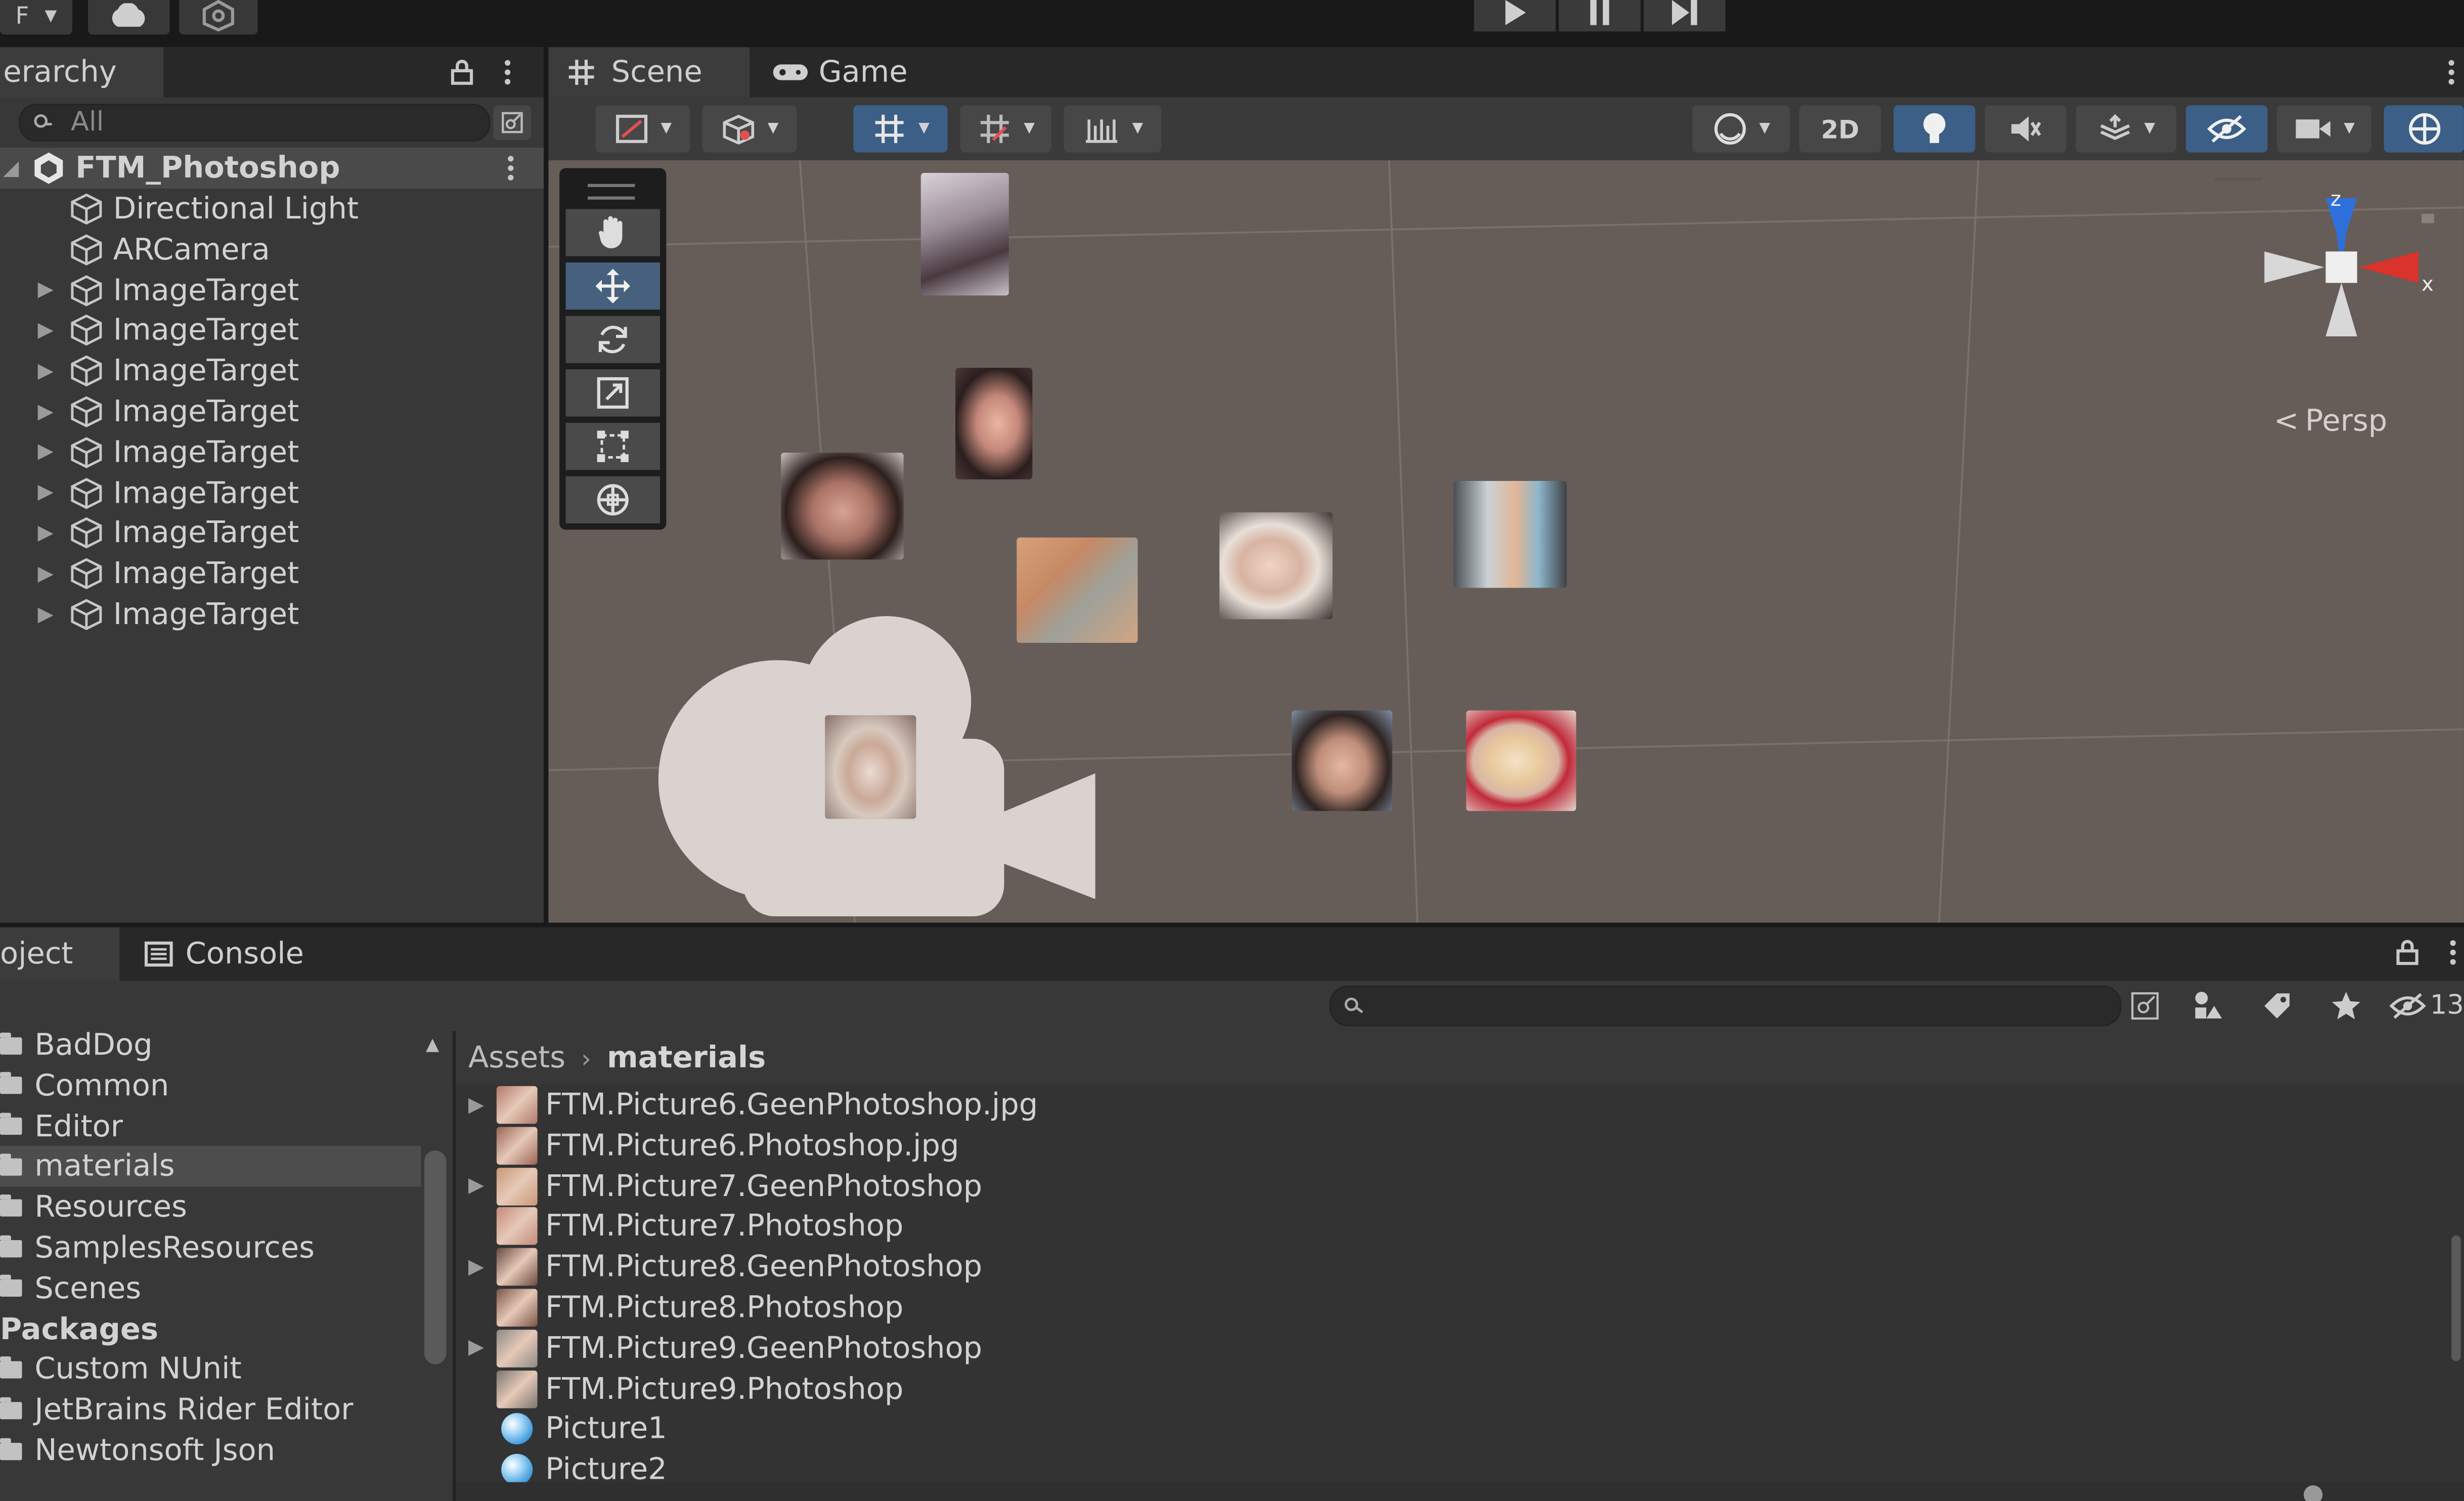 This screenshot has width=2464, height=1501. What do you see at coordinates (211, 1329) in the screenshot?
I see `folder-section-header: Packages` at bounding box center [211, 1329].